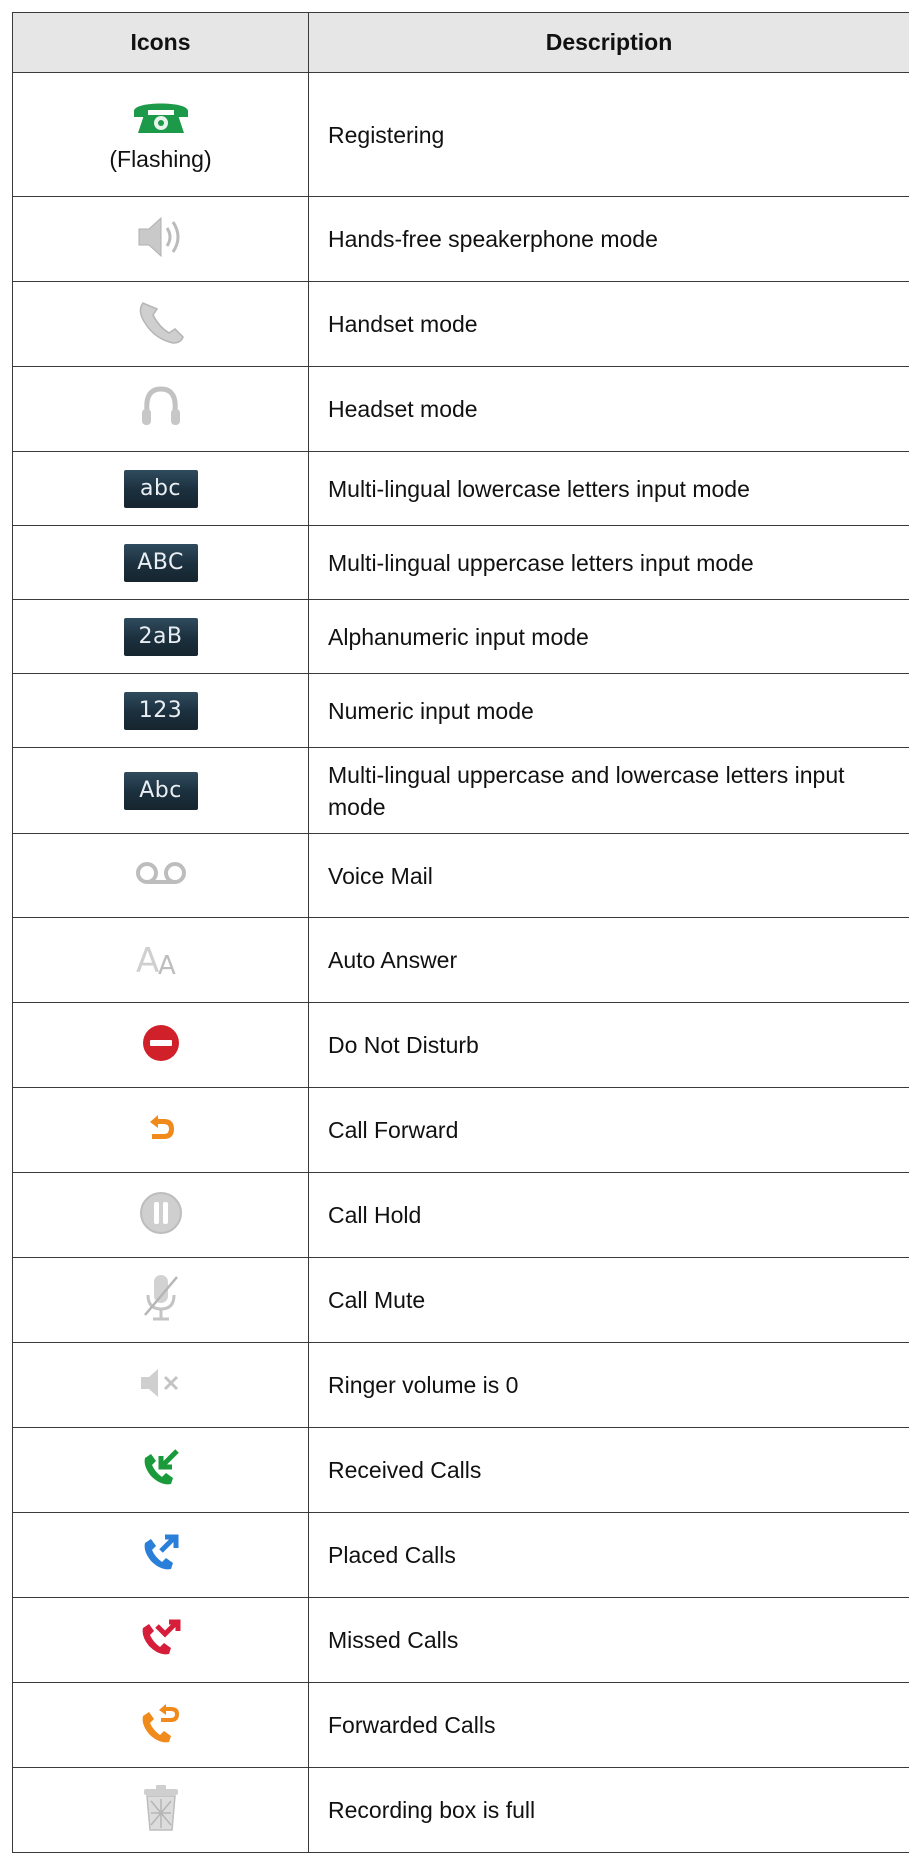  I want to click on icon-cell: 2aB, so click(161, 637).